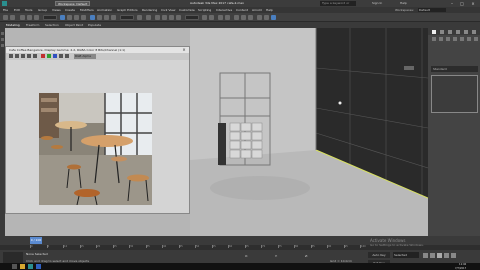 The width and height of the screenshot is (480, 270). What do you see at coordinates (452, 3) in the screenshot?
I see `minimize-icon: –` at bounding box center [452, 3].